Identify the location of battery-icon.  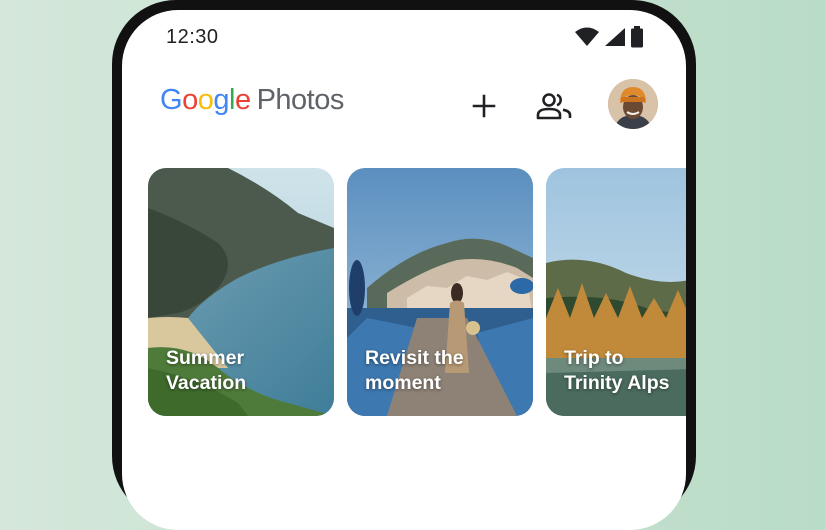
(637, 39).